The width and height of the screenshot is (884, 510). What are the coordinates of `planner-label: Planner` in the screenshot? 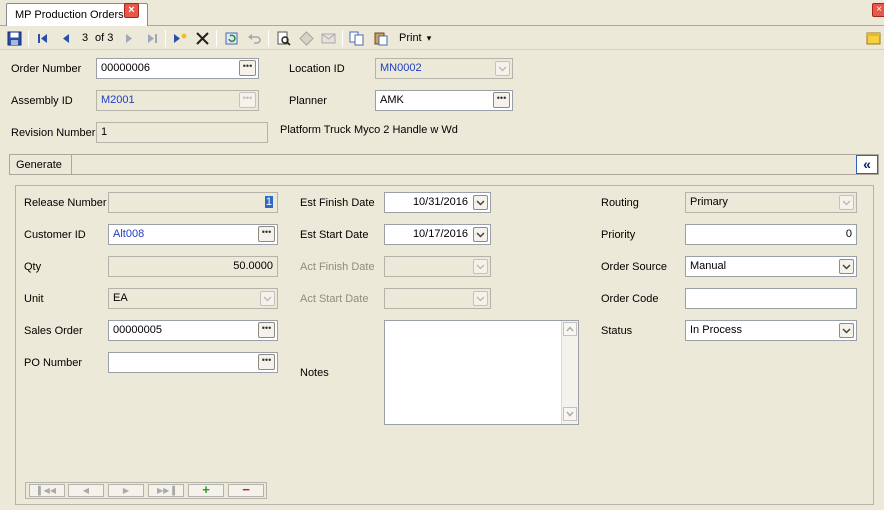 It's located at (308, 101).